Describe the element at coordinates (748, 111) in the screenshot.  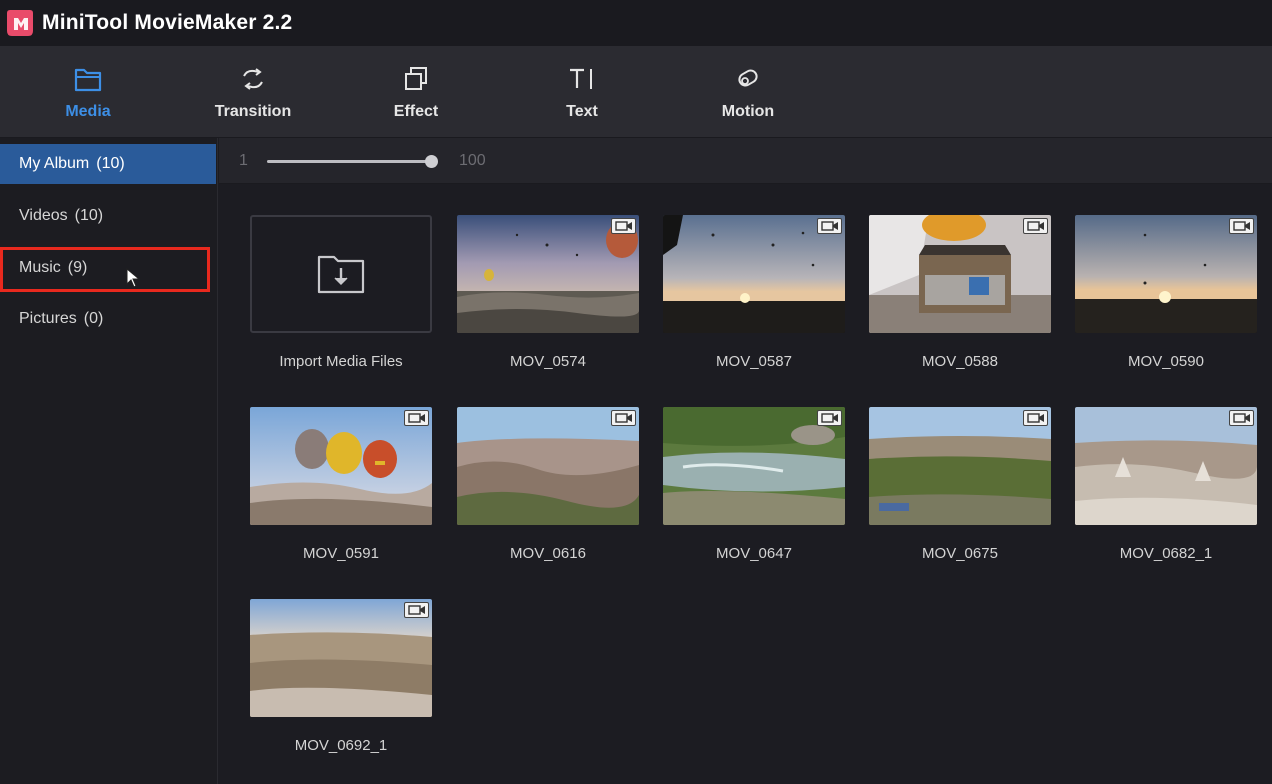
I see `tab-motion-label: Motion` at that location.